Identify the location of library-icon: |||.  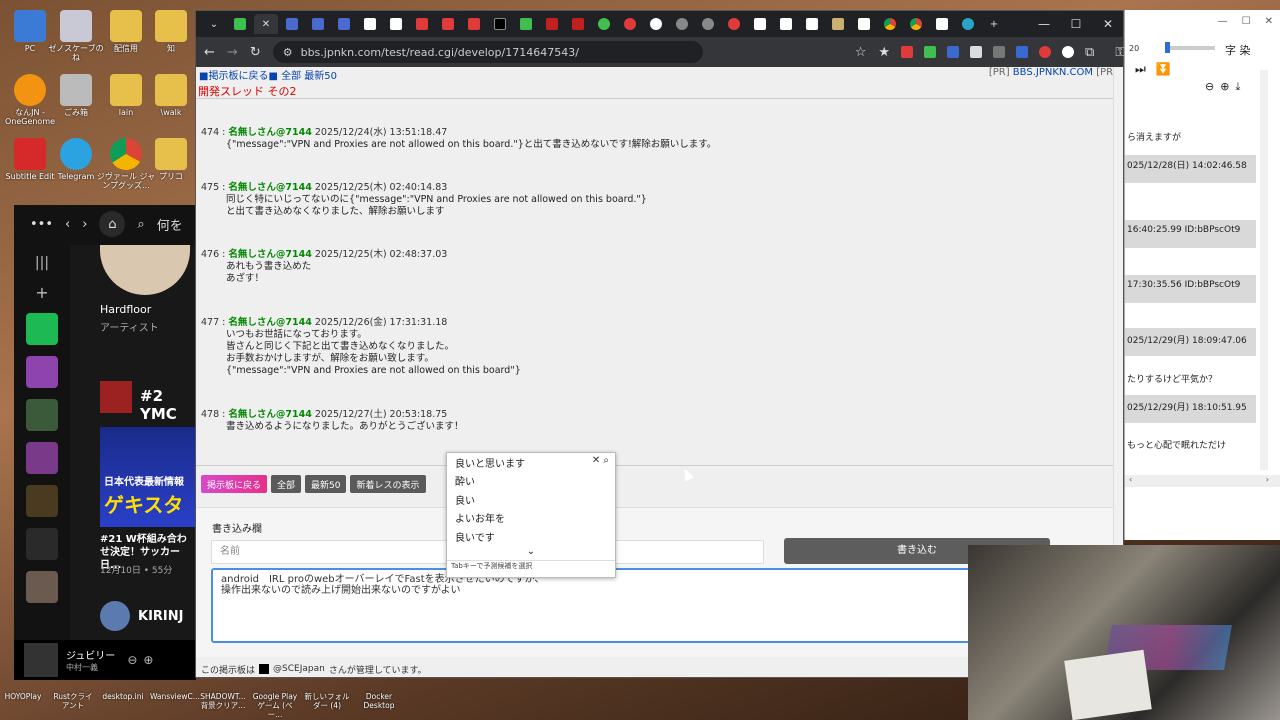
(42, 263).